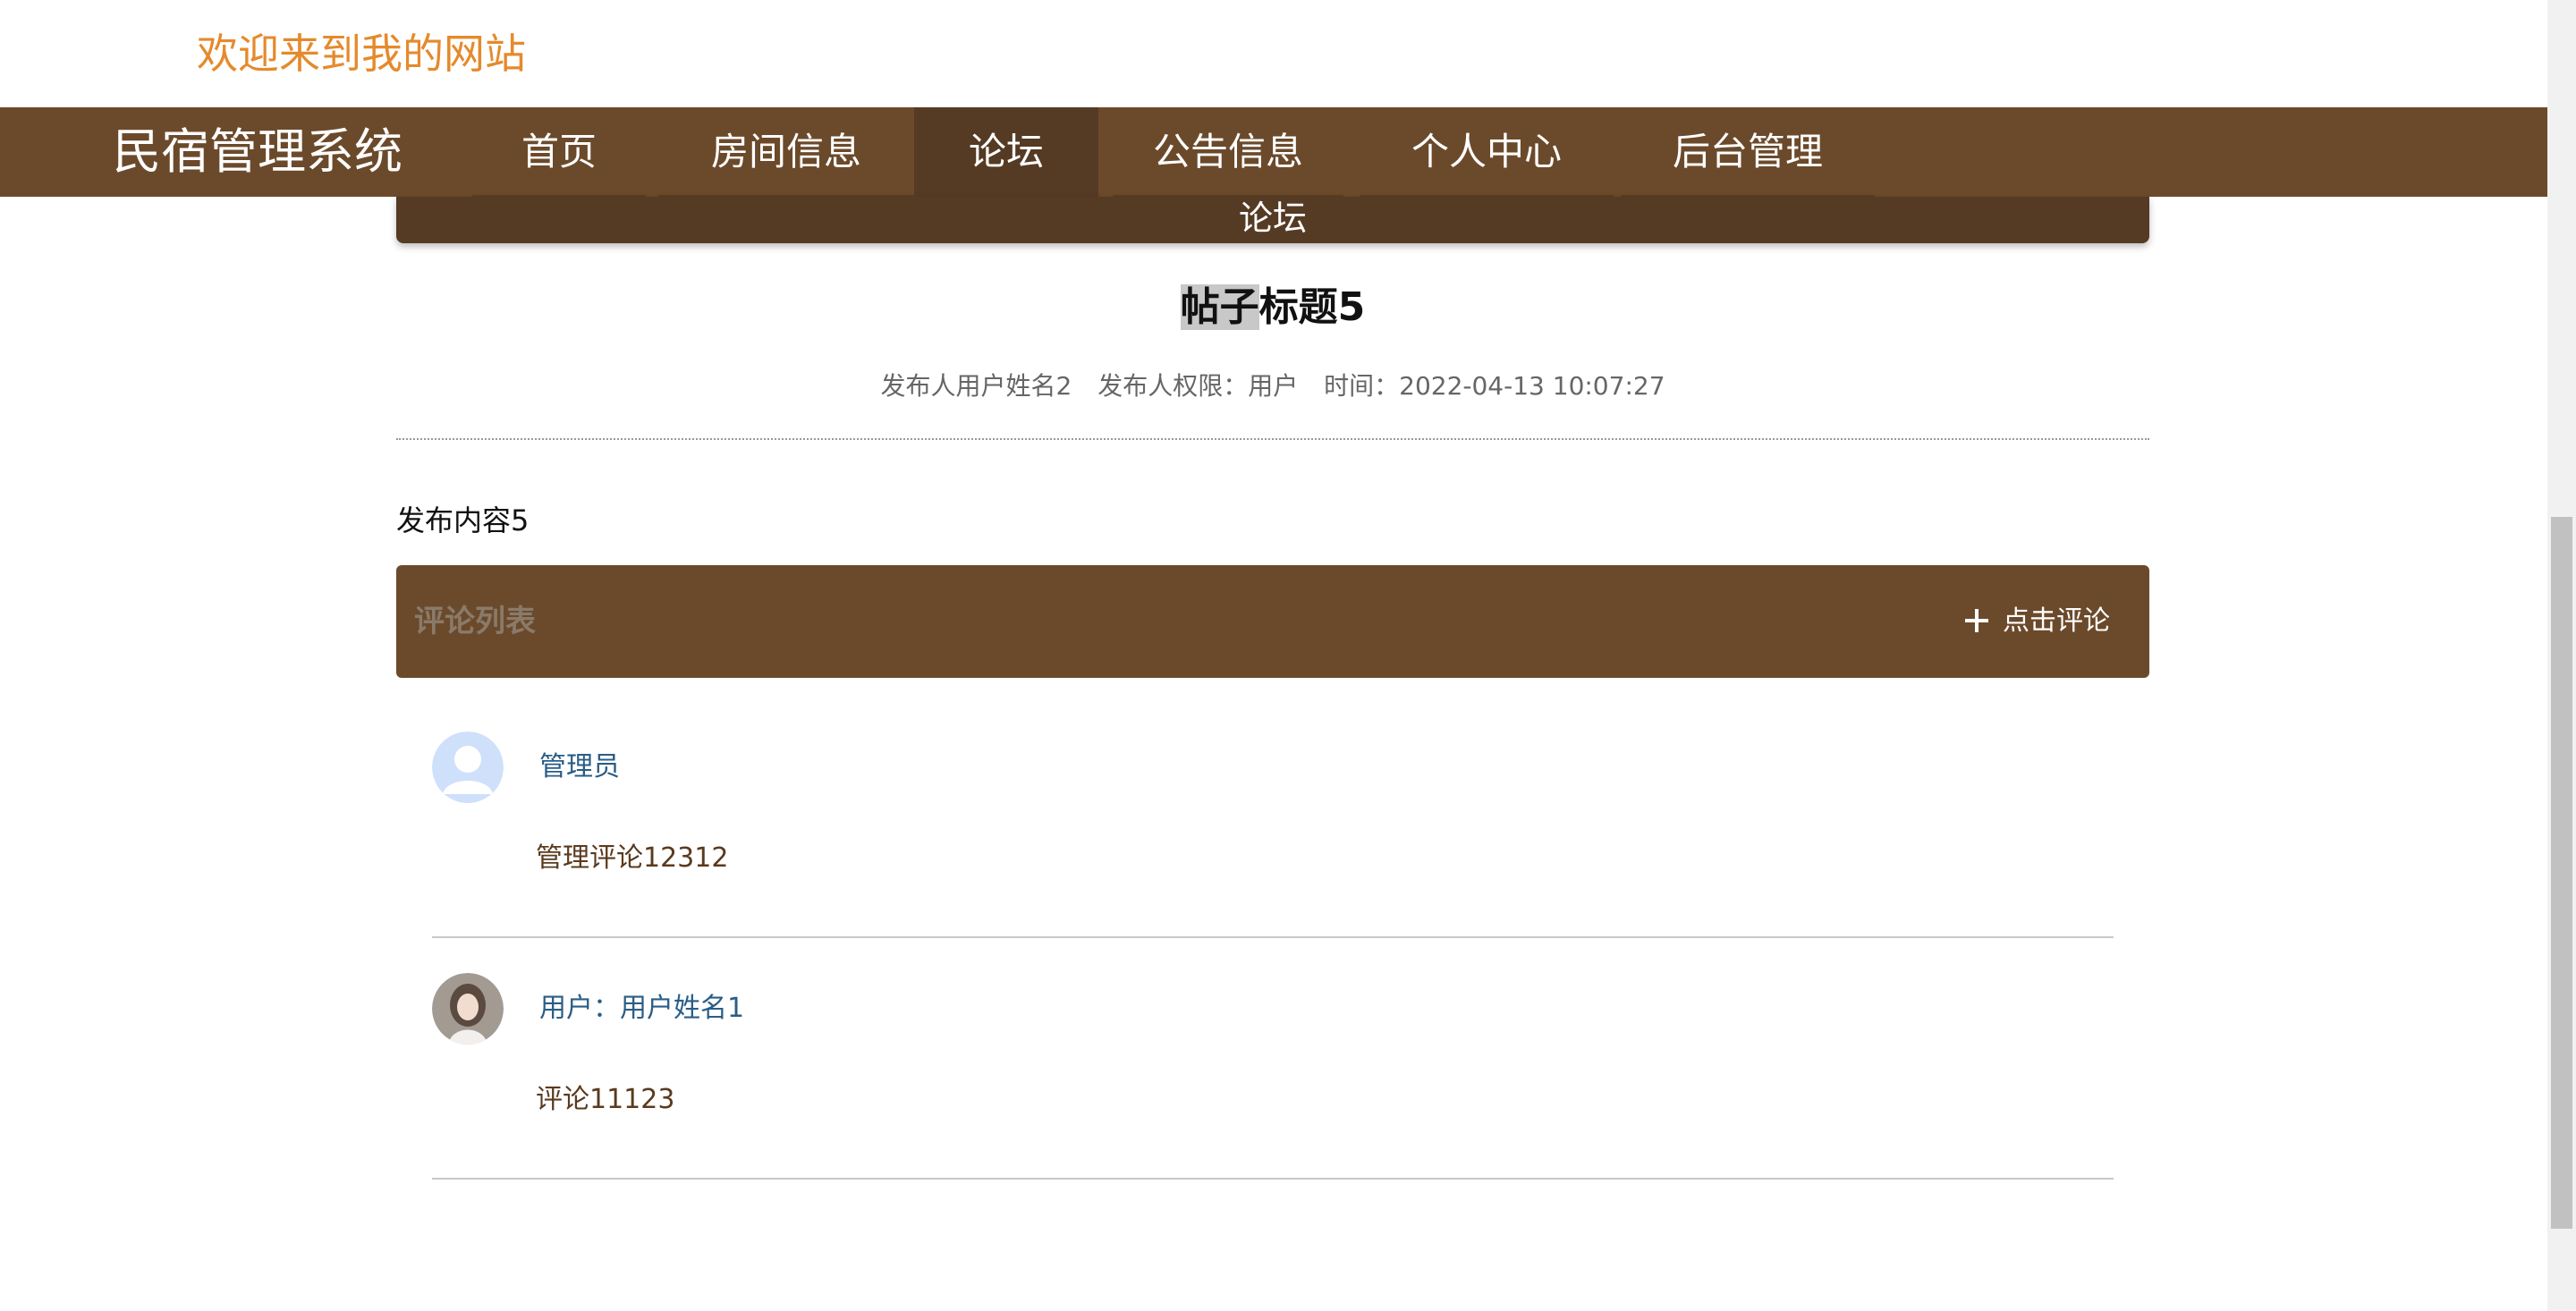  I want to click on nav-item-label: 论坛, so click(1006, 151).